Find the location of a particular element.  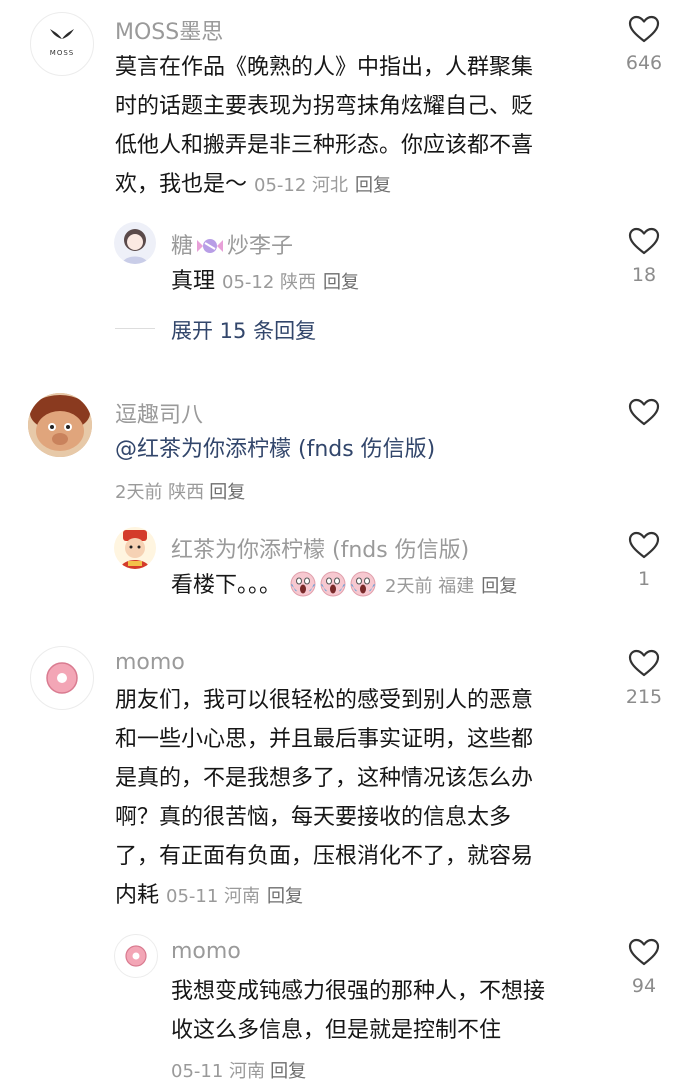

comment-meta: 2天前 陕西 is located at coordinates (160, 492).